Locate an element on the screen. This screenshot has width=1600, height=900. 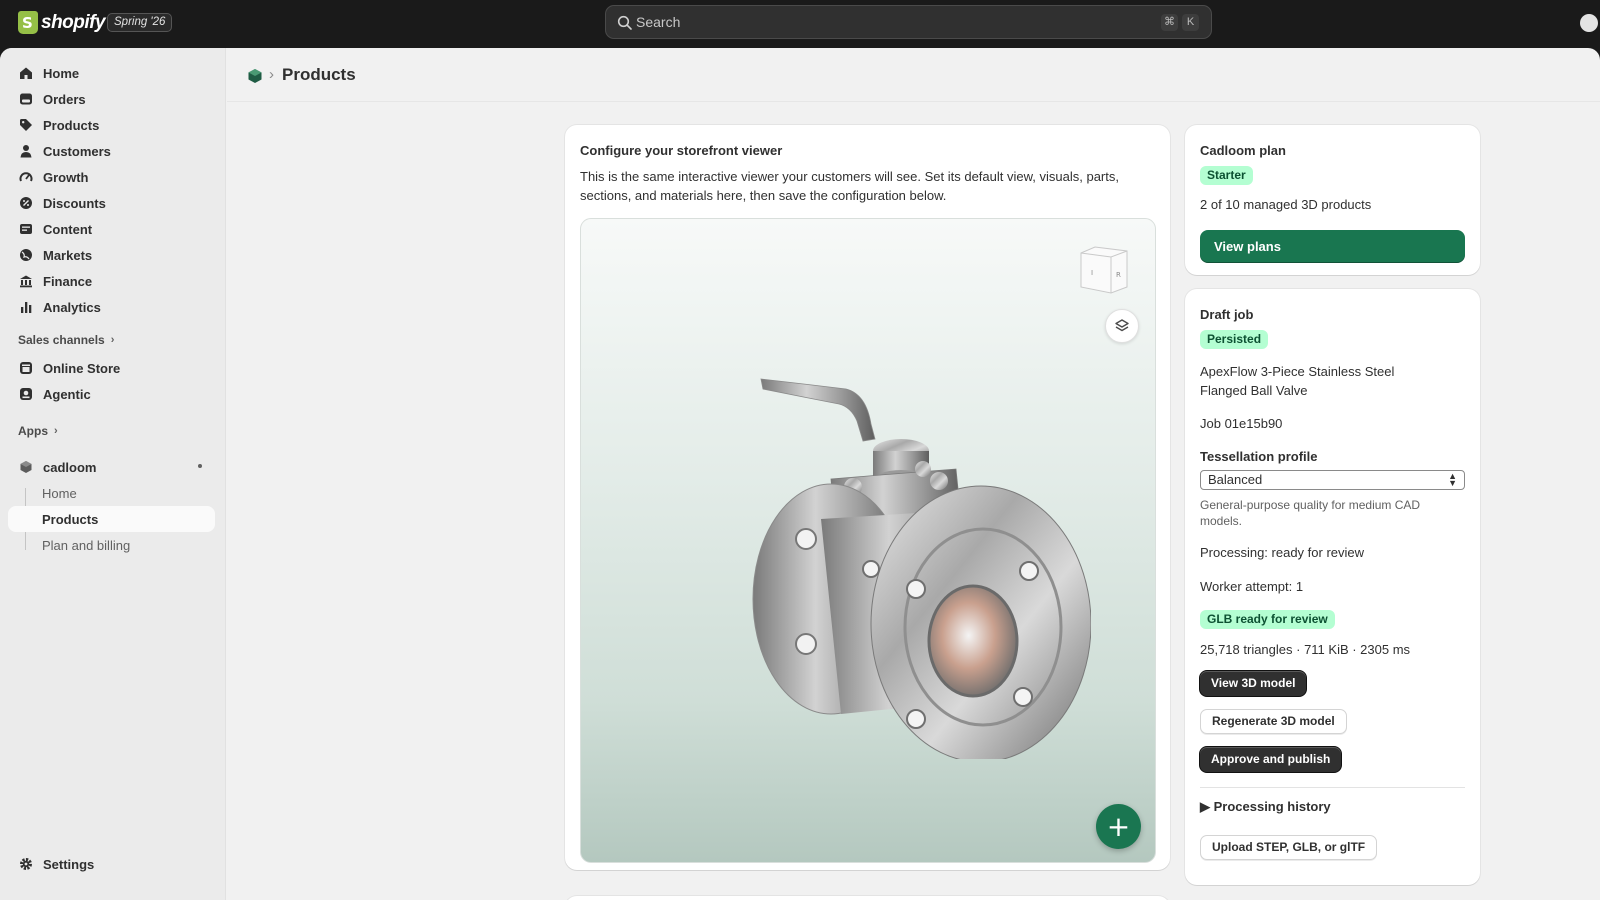
view-plans-button: View plans is located at coordinates (1332, 246).